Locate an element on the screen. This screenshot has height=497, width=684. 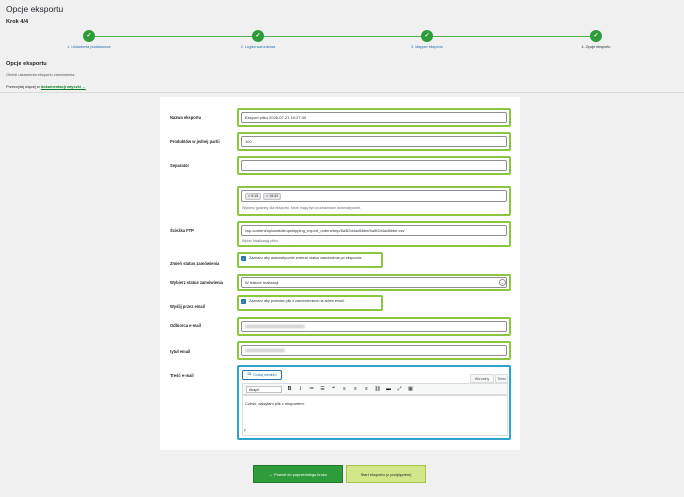
docs-prefix: Przeczytaj więcej w is located at coordinates (23, 86).